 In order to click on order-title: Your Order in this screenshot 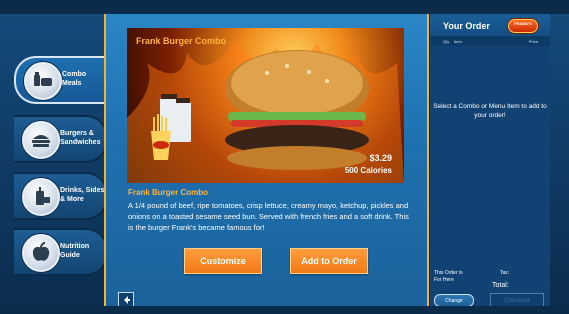, I will do `click(466, 26)`.